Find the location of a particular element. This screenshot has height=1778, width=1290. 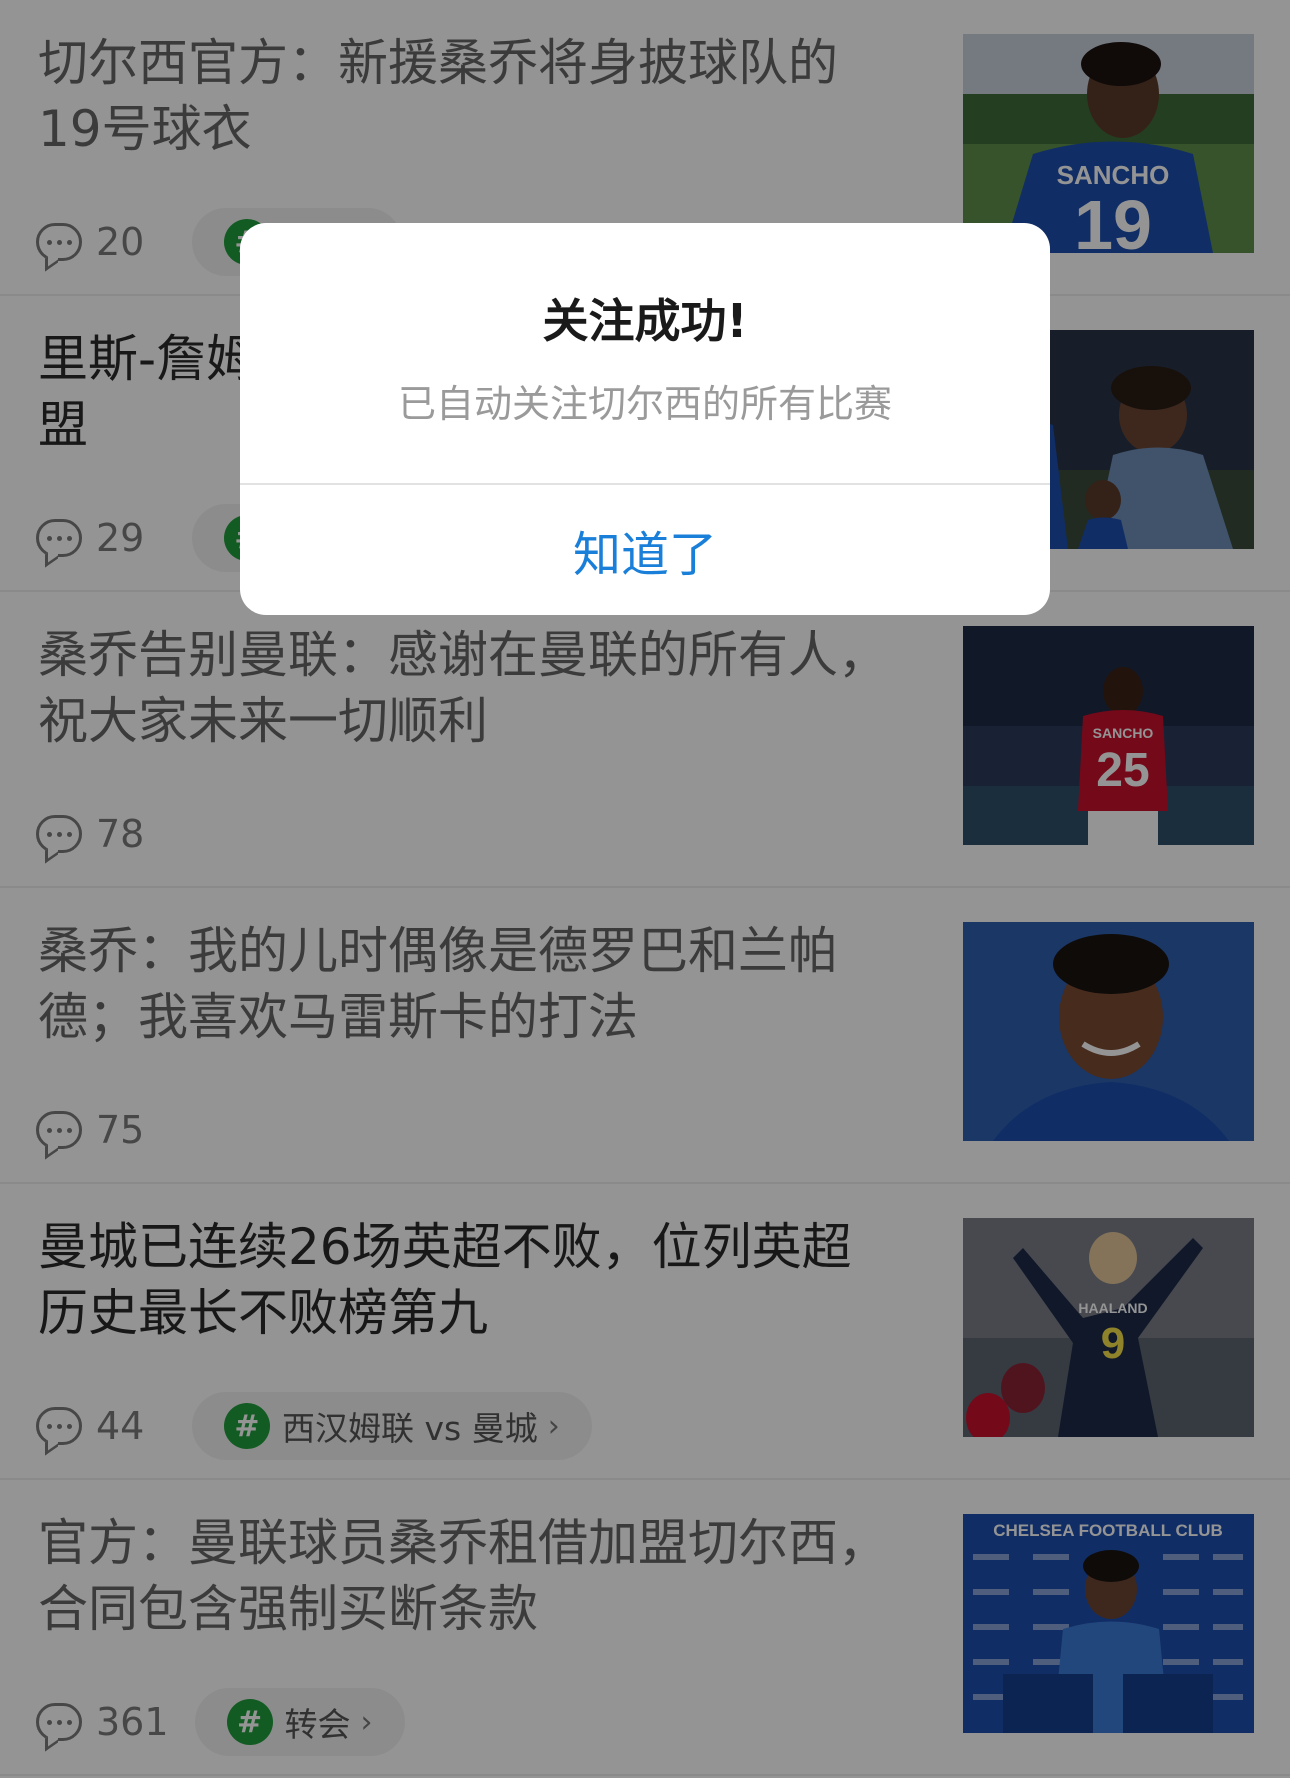

follow-success-dialog: 关注成功! 已自动关注切尔西的所有比赛 知道了 is located at coordinates (645, 419).